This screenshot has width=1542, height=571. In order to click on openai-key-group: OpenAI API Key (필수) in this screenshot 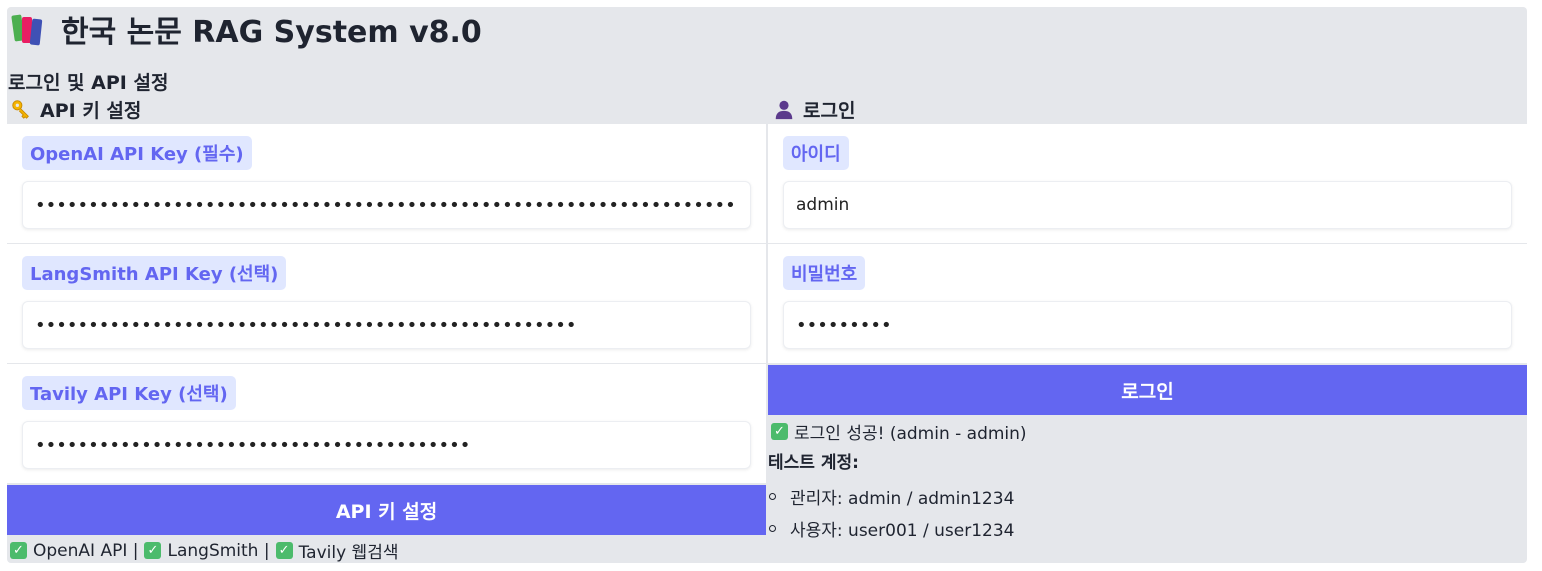, I will do `click(386, 184)`.